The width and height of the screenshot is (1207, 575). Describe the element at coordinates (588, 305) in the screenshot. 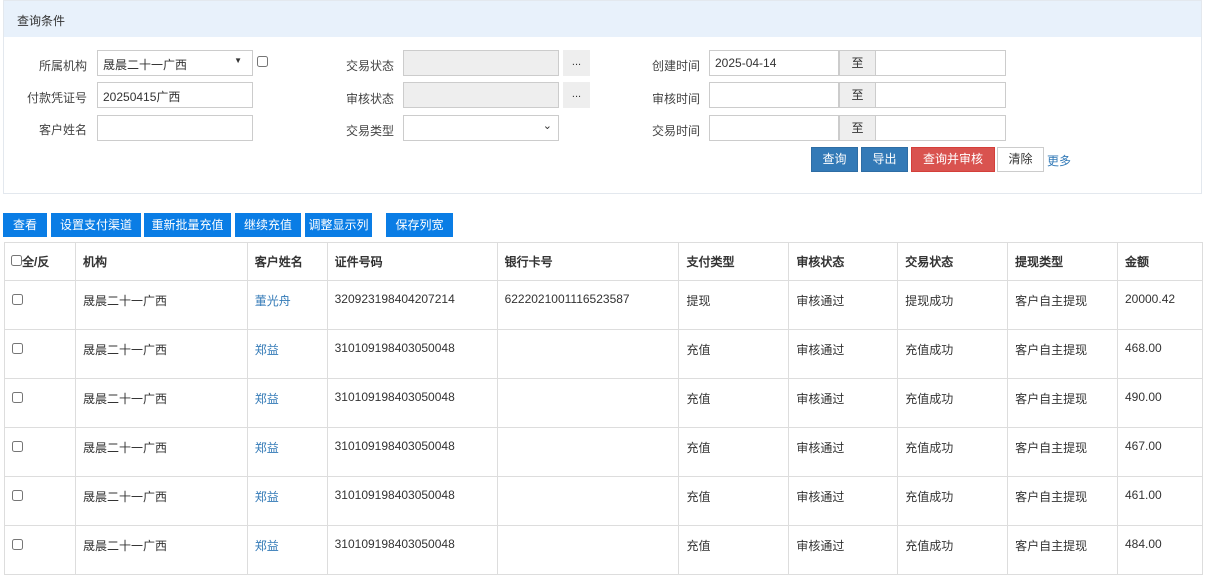

I see `table-cell: 6222021001116523587` at that location.